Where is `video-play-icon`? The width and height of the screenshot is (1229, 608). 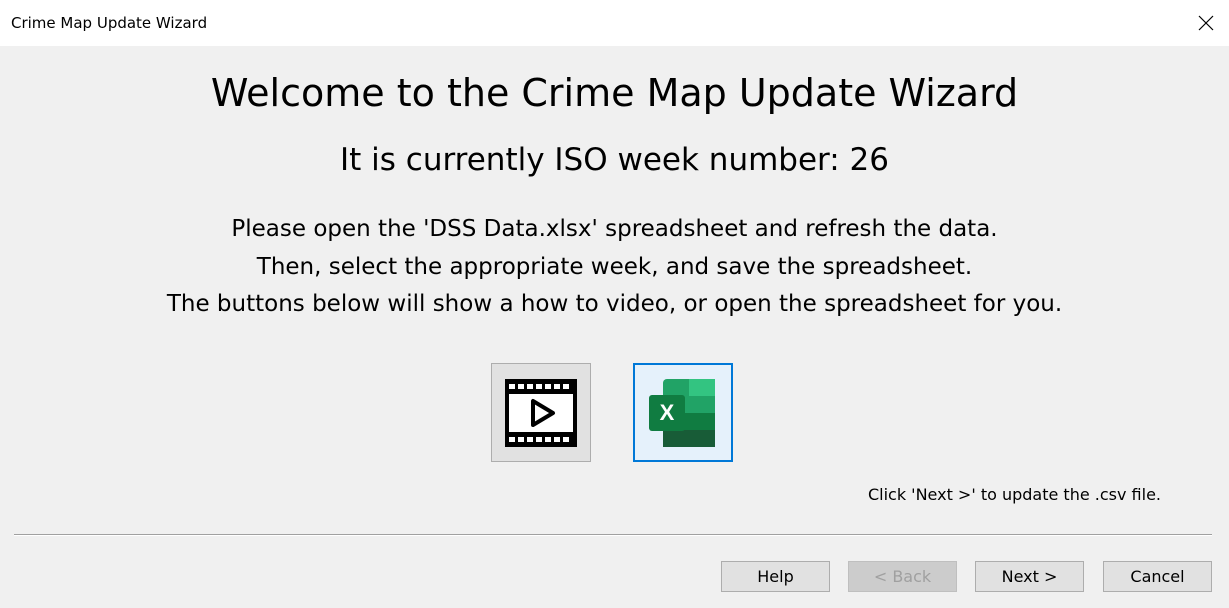 video-play-icon is located at coordinates (541, 412).